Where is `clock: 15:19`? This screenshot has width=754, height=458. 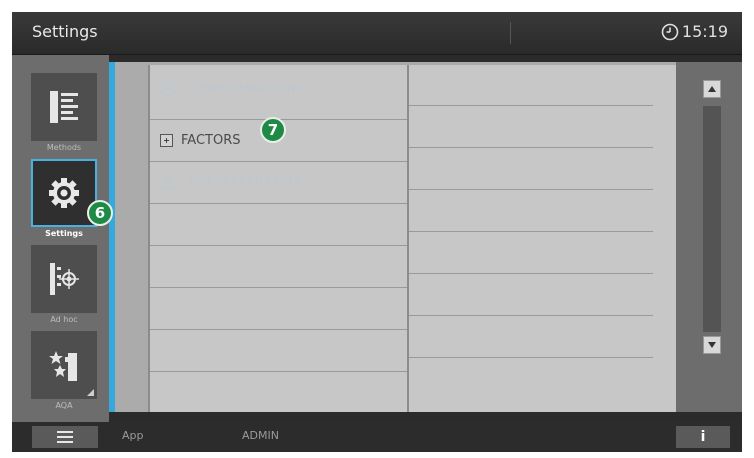 clock: 15:19 is located at coordinates (694, 31).